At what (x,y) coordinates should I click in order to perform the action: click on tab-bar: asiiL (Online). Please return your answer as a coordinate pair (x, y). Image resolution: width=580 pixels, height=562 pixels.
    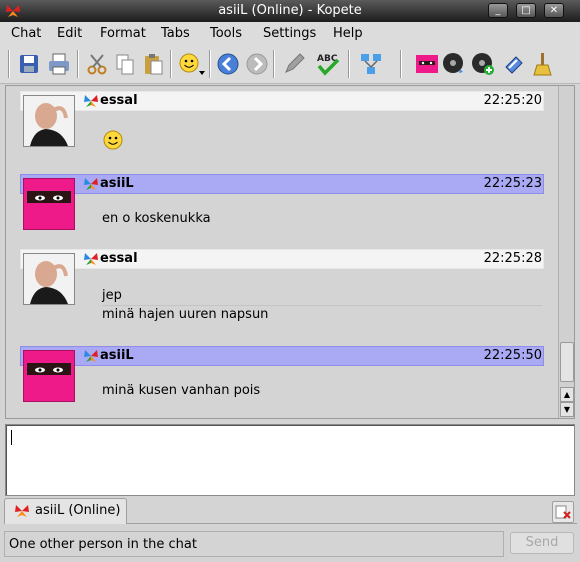
    Looking at the image, I should click on (290, 512).